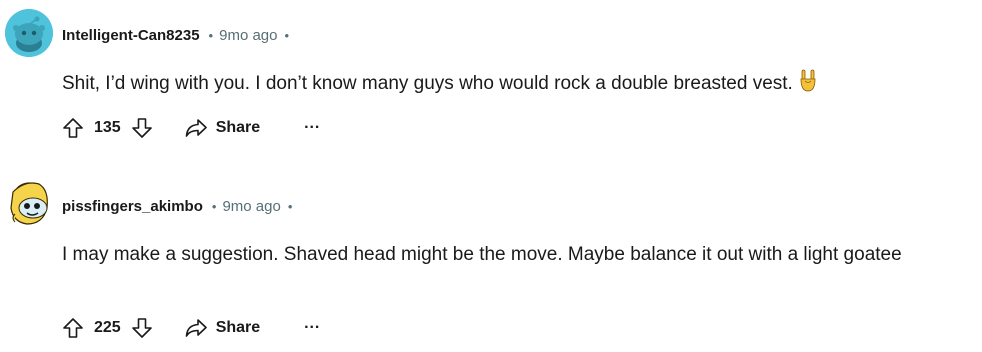 The width and height of the screenshot is (982, 352). What do you see at coordinates (107, 327) in the screenshot?
I see `vote-count: 225` at bounding box center [107, 327].